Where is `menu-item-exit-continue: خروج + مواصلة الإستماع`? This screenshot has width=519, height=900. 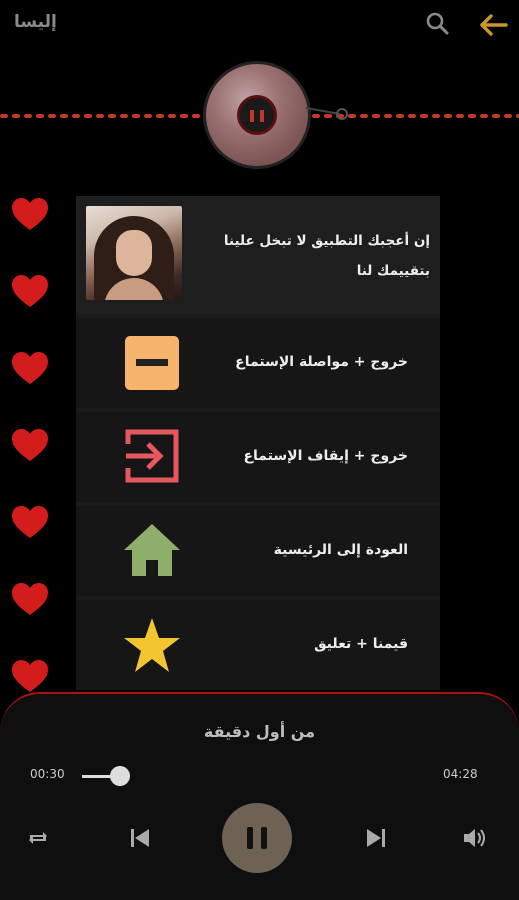 menu-item-exit-continue: خروج + مواصلة الإستماع is located at coordinates (258, 363).